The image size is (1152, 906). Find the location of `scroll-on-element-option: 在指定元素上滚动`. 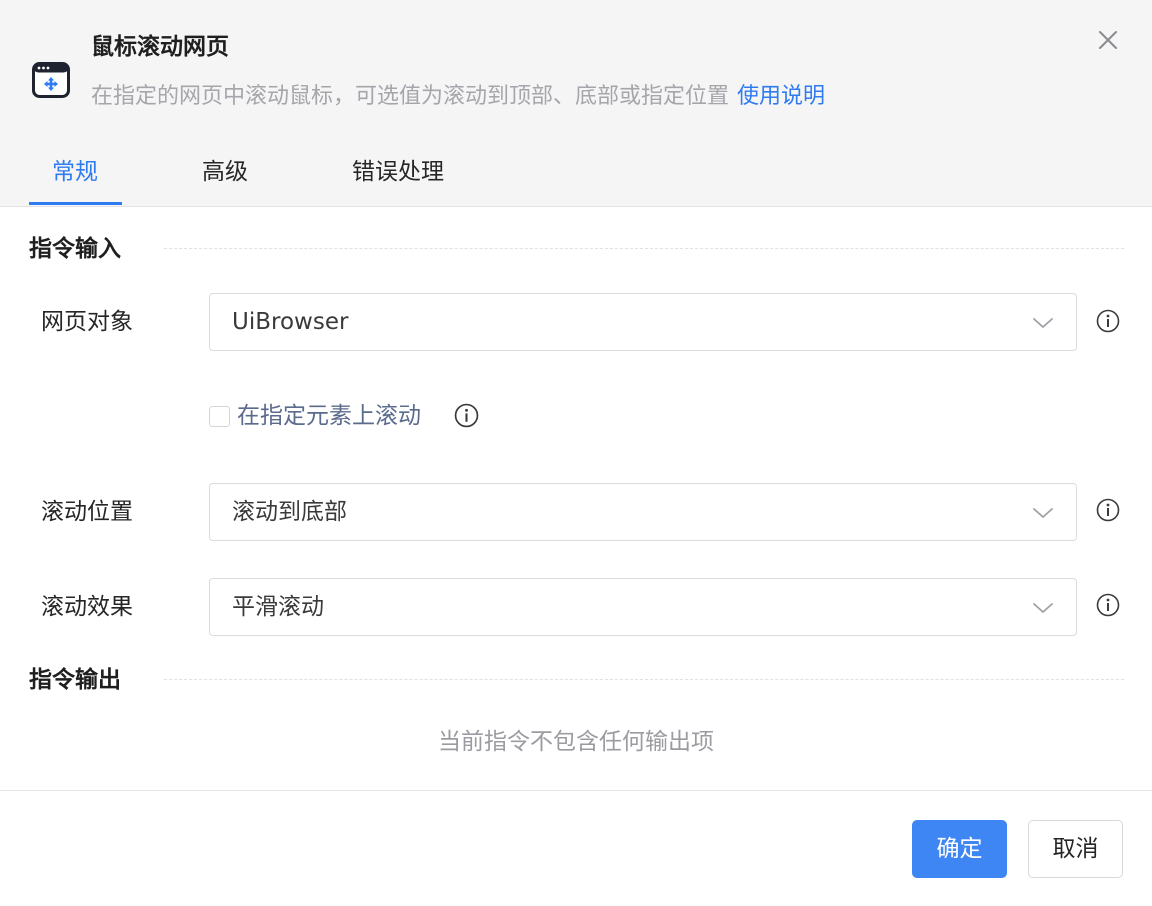

scroll-on-element-option: 在指定元素上滚动 is located at coordinates (359, 416).